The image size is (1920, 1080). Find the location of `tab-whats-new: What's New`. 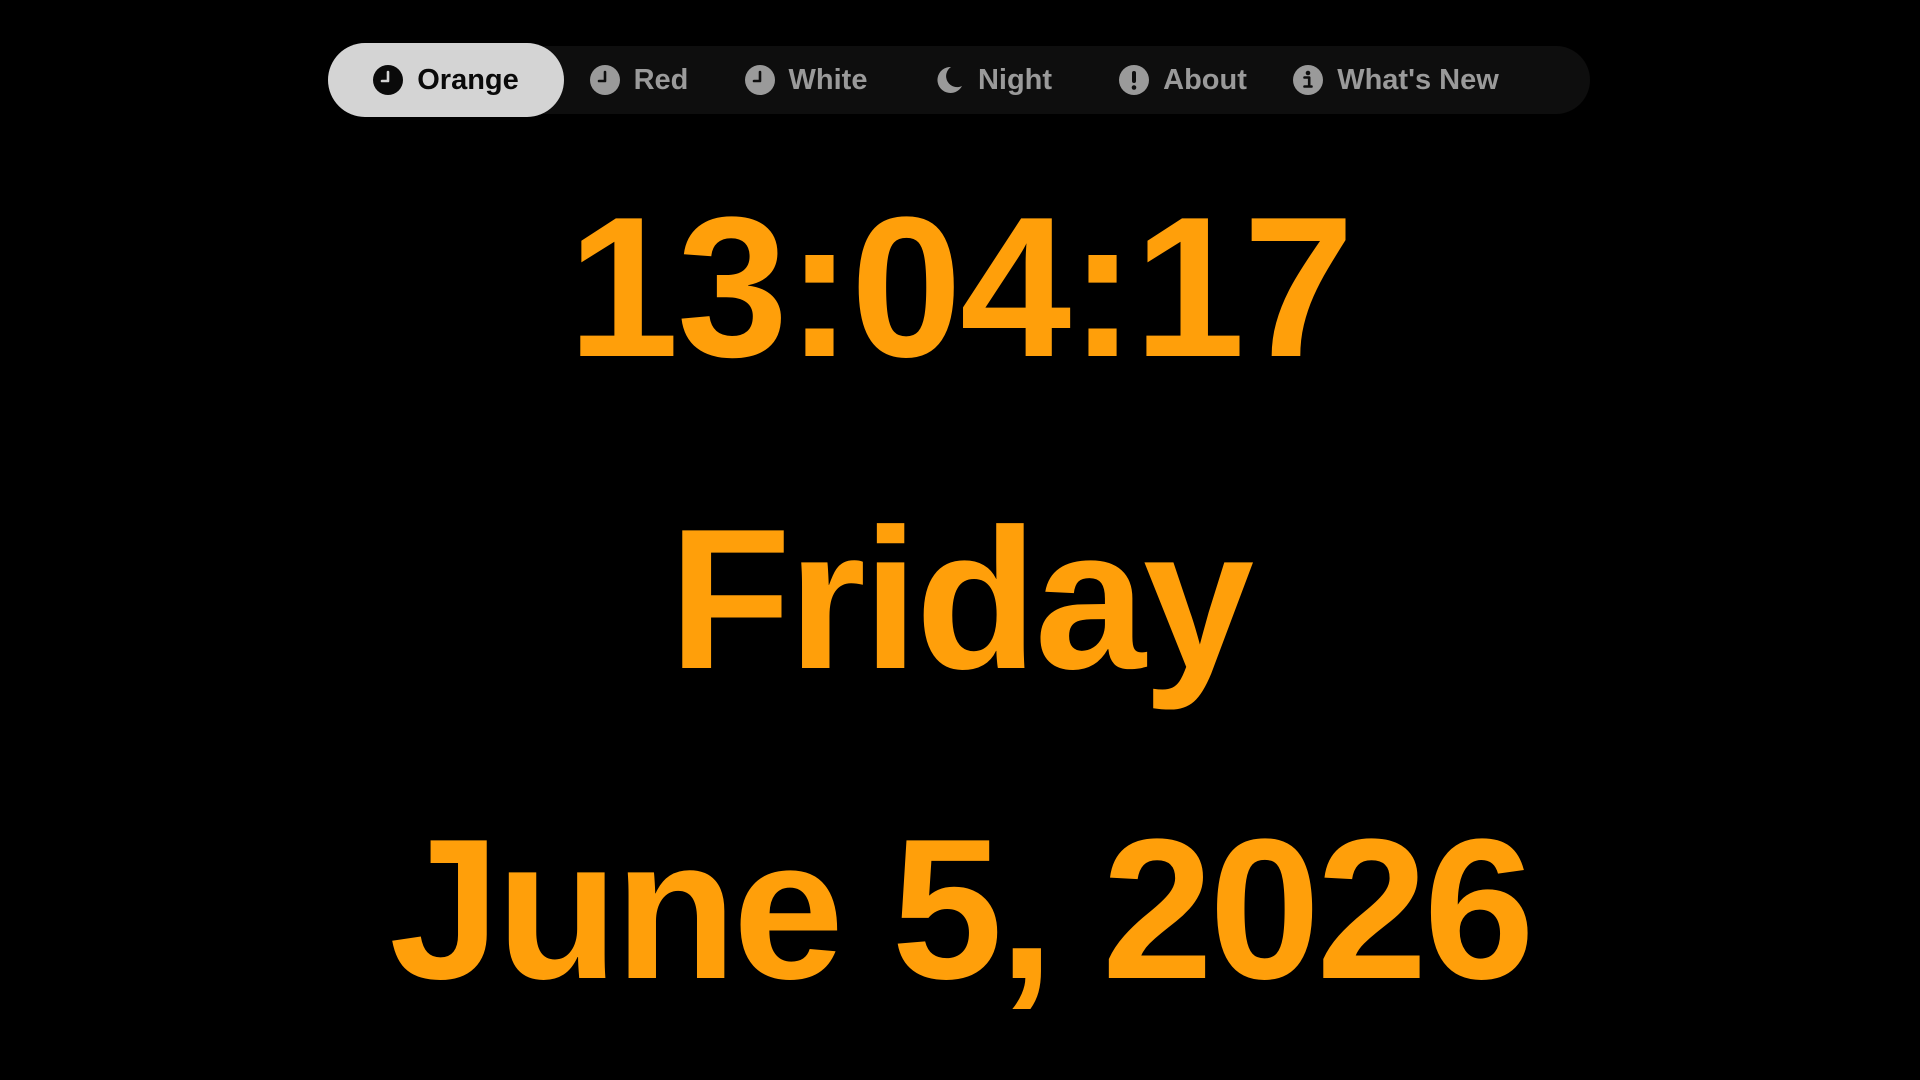

tab-whats-new: What's New is located at coordinates (1396, 80).